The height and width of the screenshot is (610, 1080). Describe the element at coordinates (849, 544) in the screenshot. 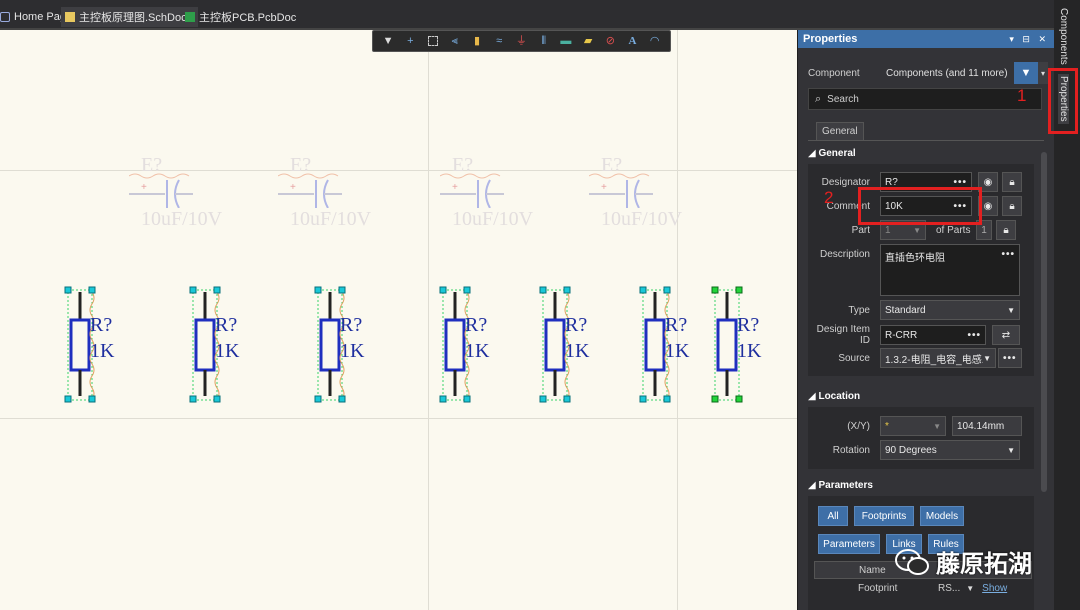

I see `filter-parameters-button: Parameters` at that location.